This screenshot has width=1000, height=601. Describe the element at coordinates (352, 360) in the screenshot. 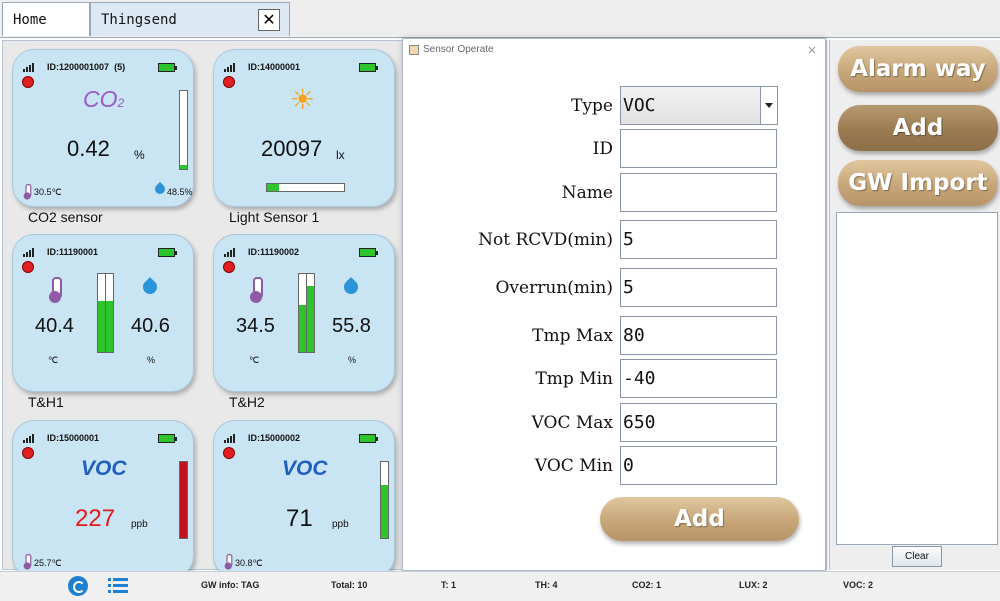

I see `th2-hum-unit: %` at that location.